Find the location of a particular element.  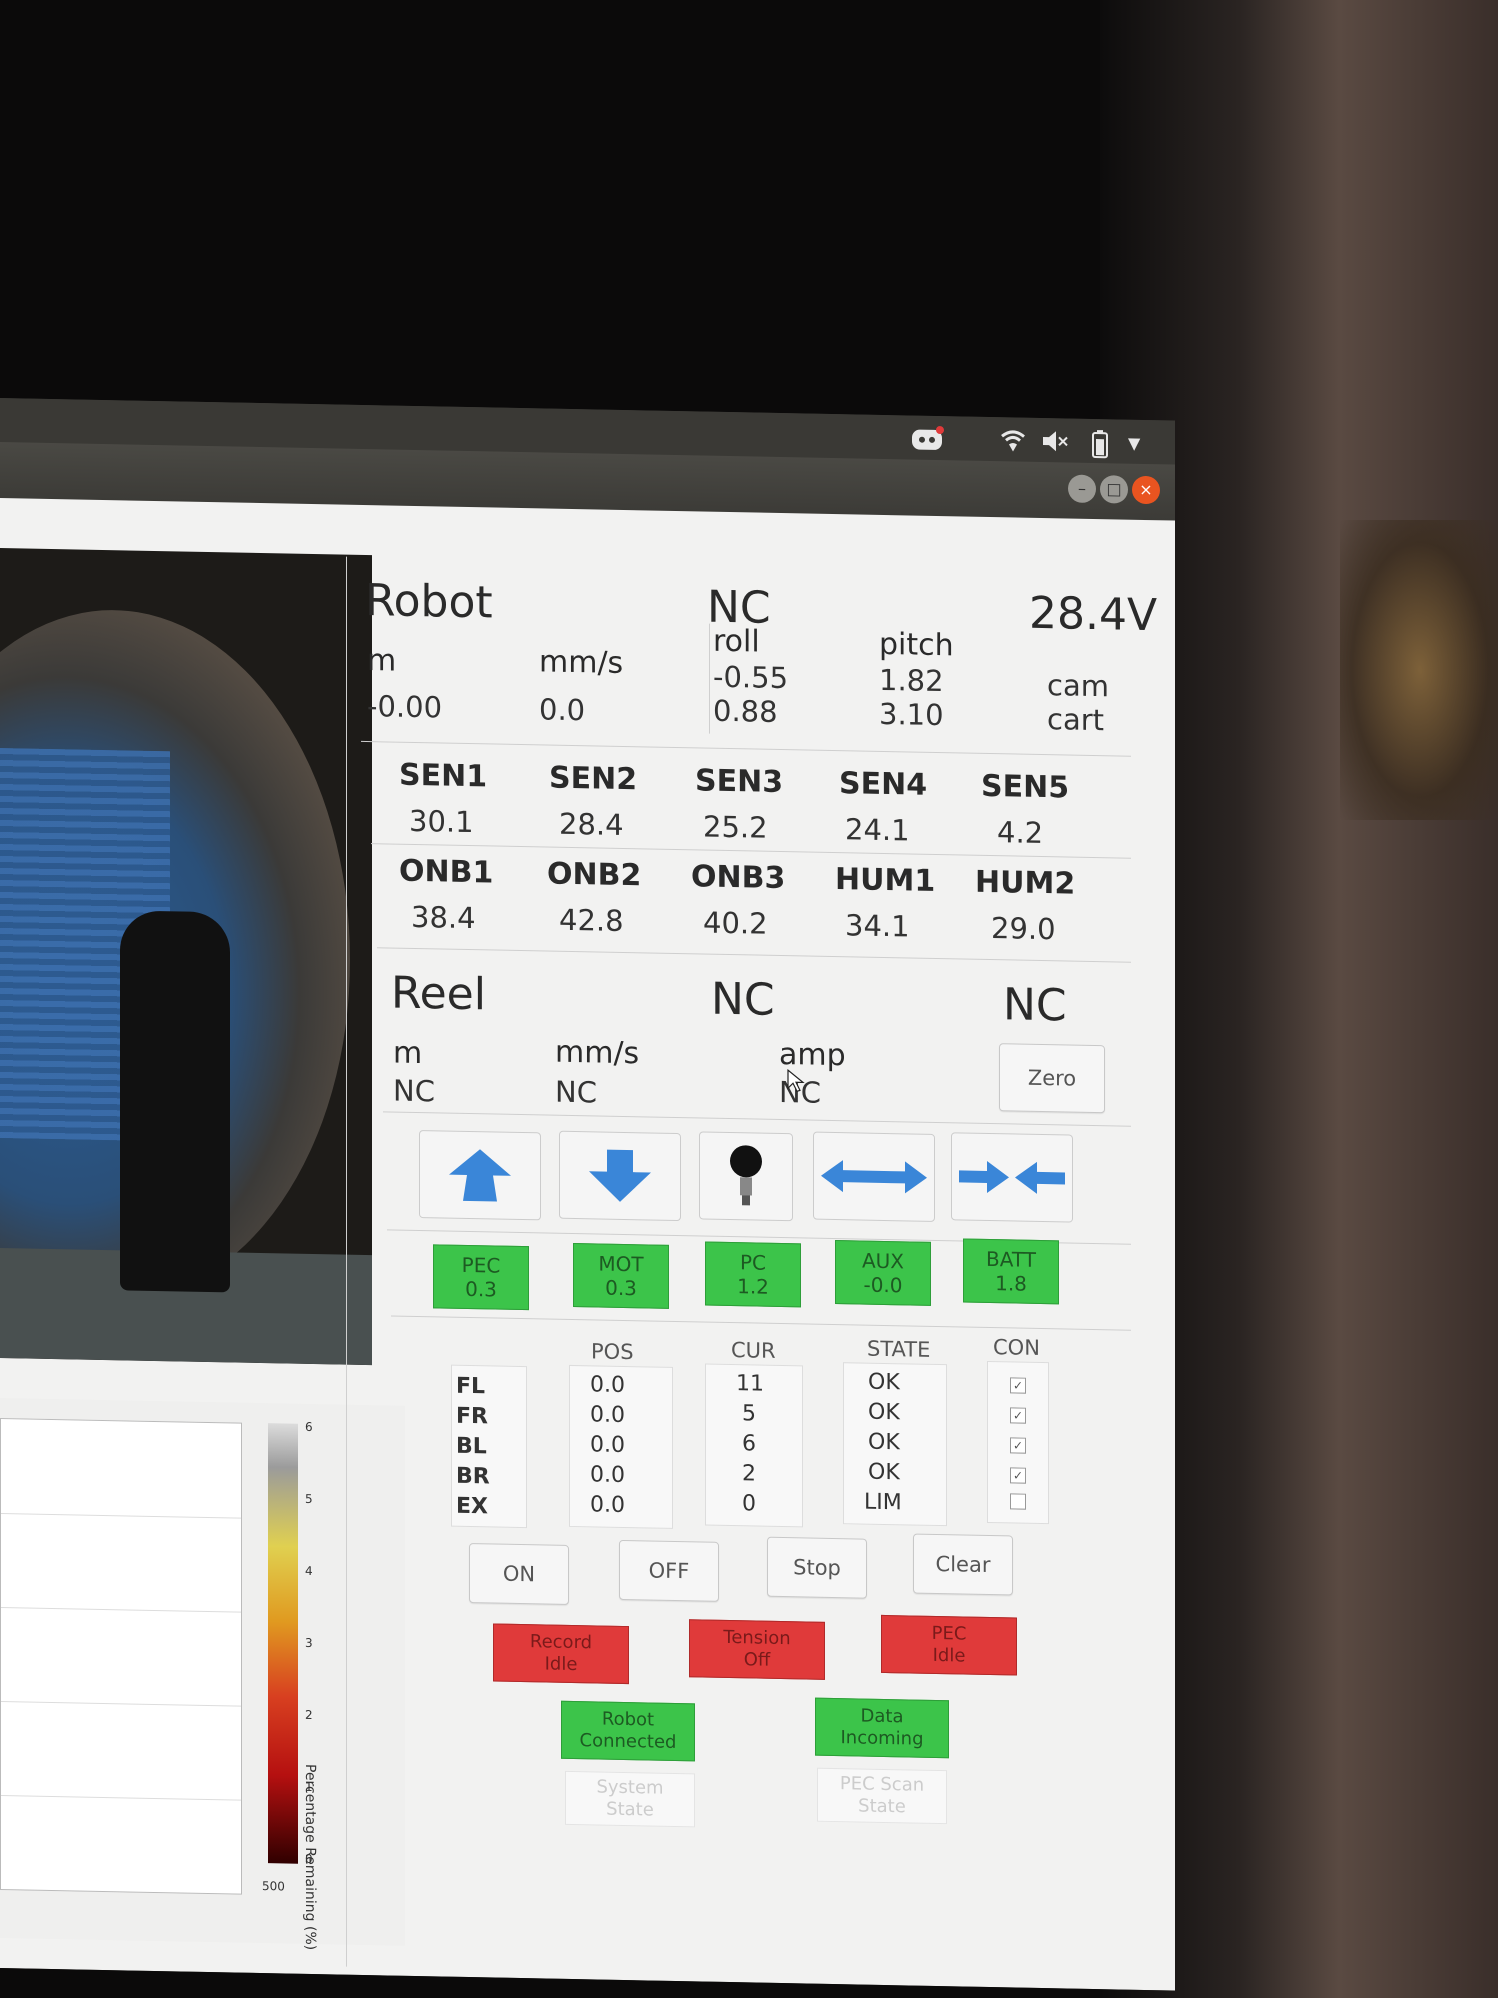

chevron-down-icon: ▼ is located at coordinates (1134, 443).